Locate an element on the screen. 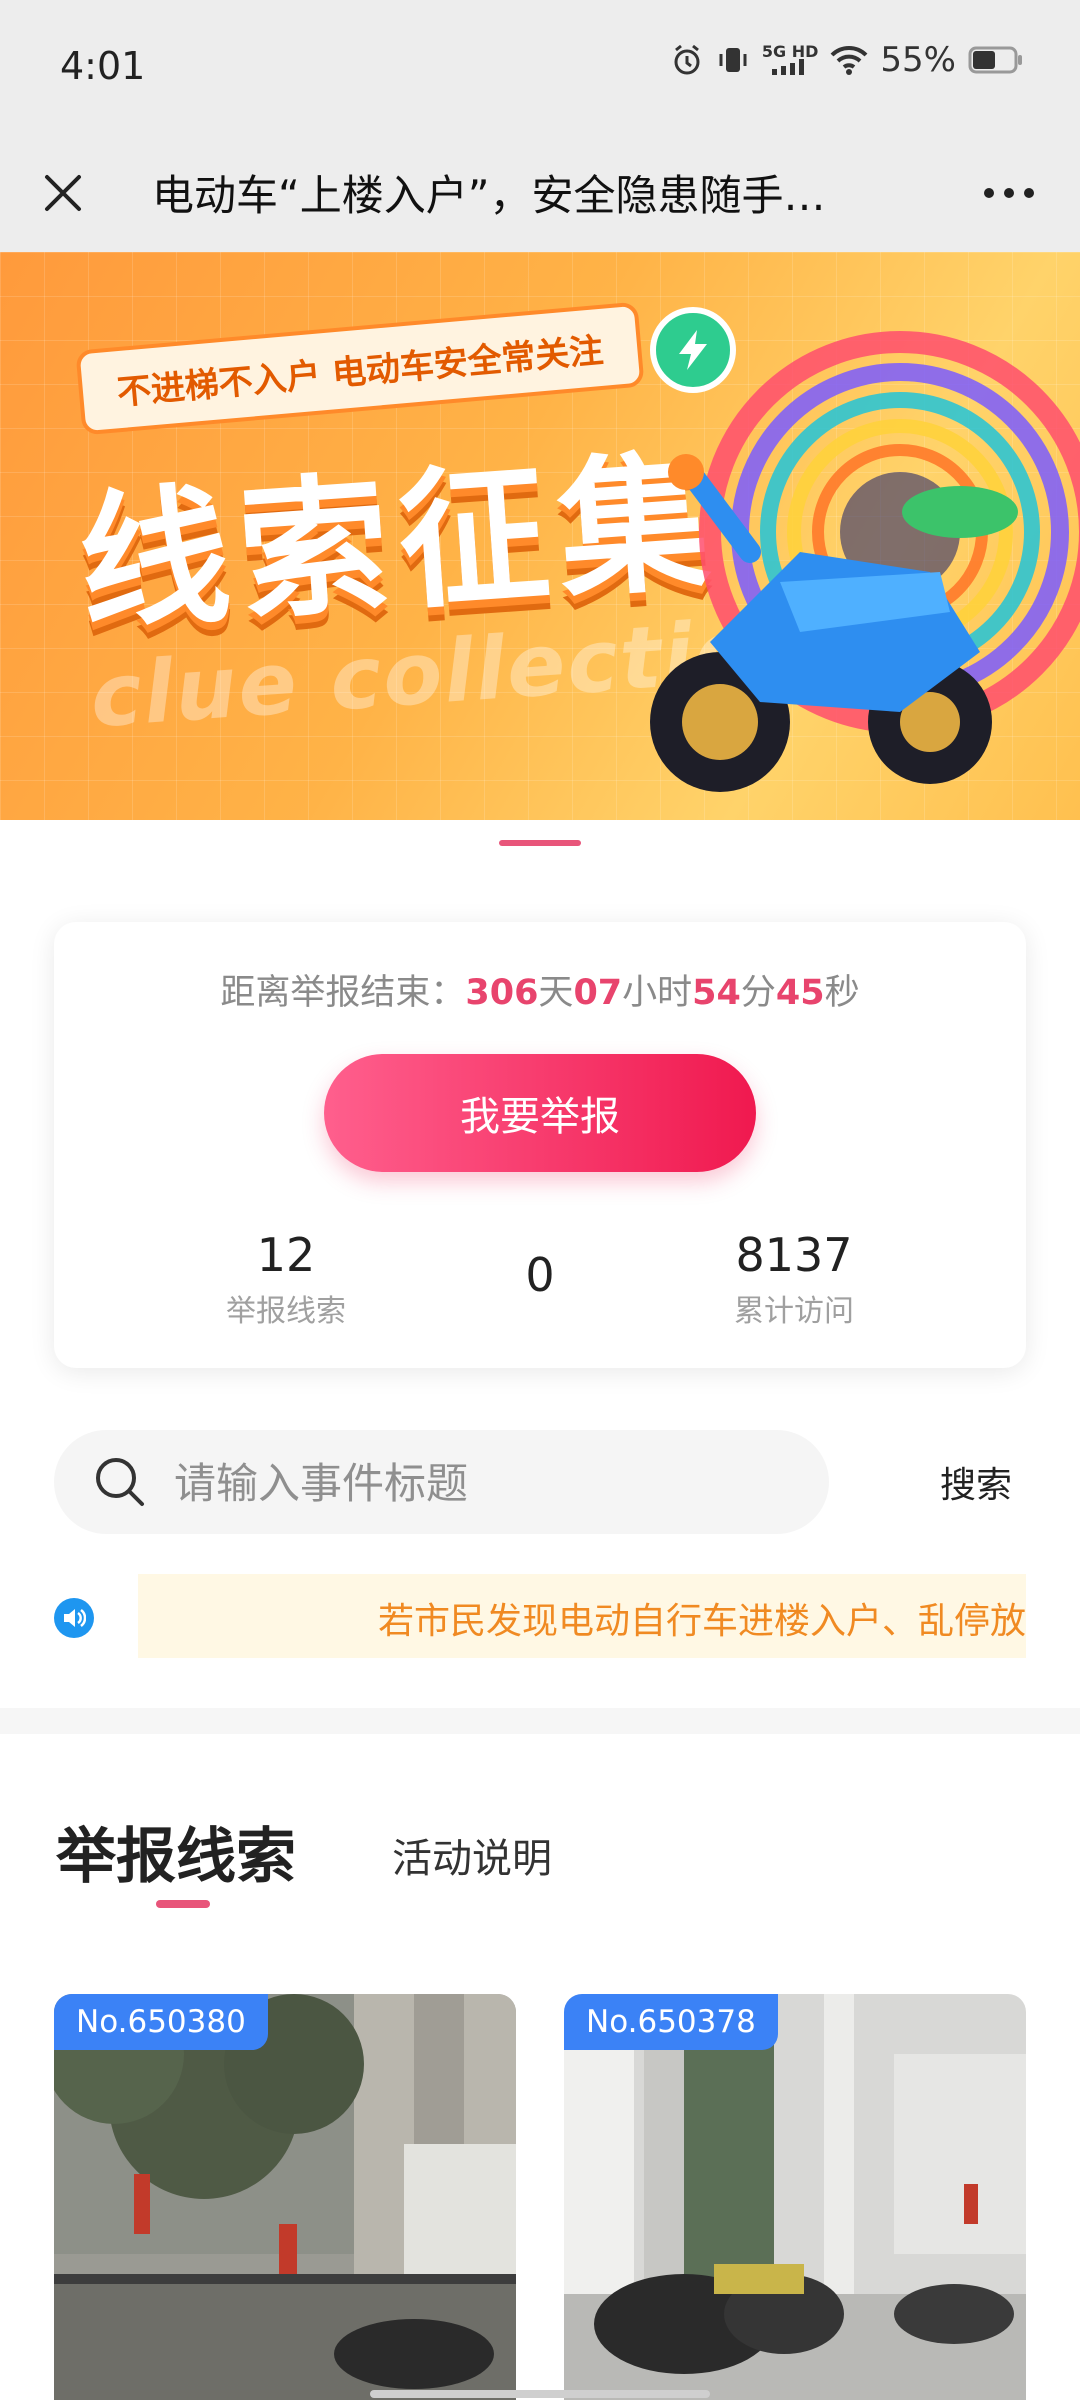 The width and height of the screenshot is (1080, 2400). stat-visits-value: 8137 is located at coordinates (794, 1255).